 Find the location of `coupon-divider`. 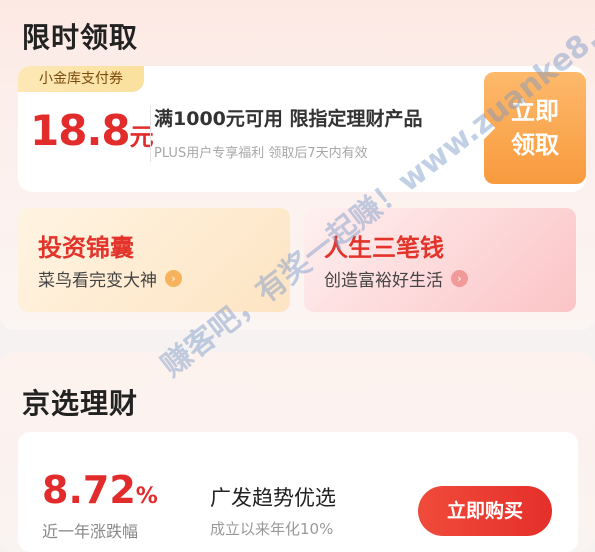

coupon-divider is located at coordinates (150, 134).